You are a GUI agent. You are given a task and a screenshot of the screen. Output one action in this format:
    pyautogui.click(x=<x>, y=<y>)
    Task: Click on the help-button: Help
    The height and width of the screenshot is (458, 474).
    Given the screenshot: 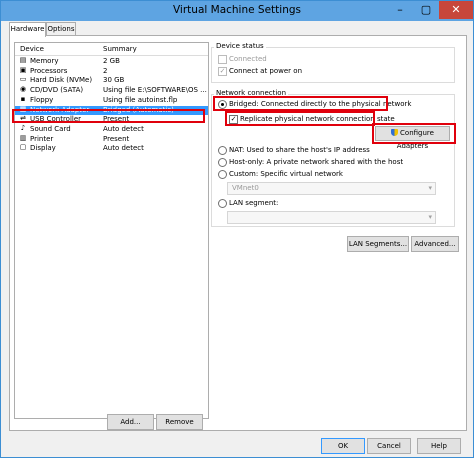 What is the action you would take?
    pyautogui.click(x=439, y=446)
    